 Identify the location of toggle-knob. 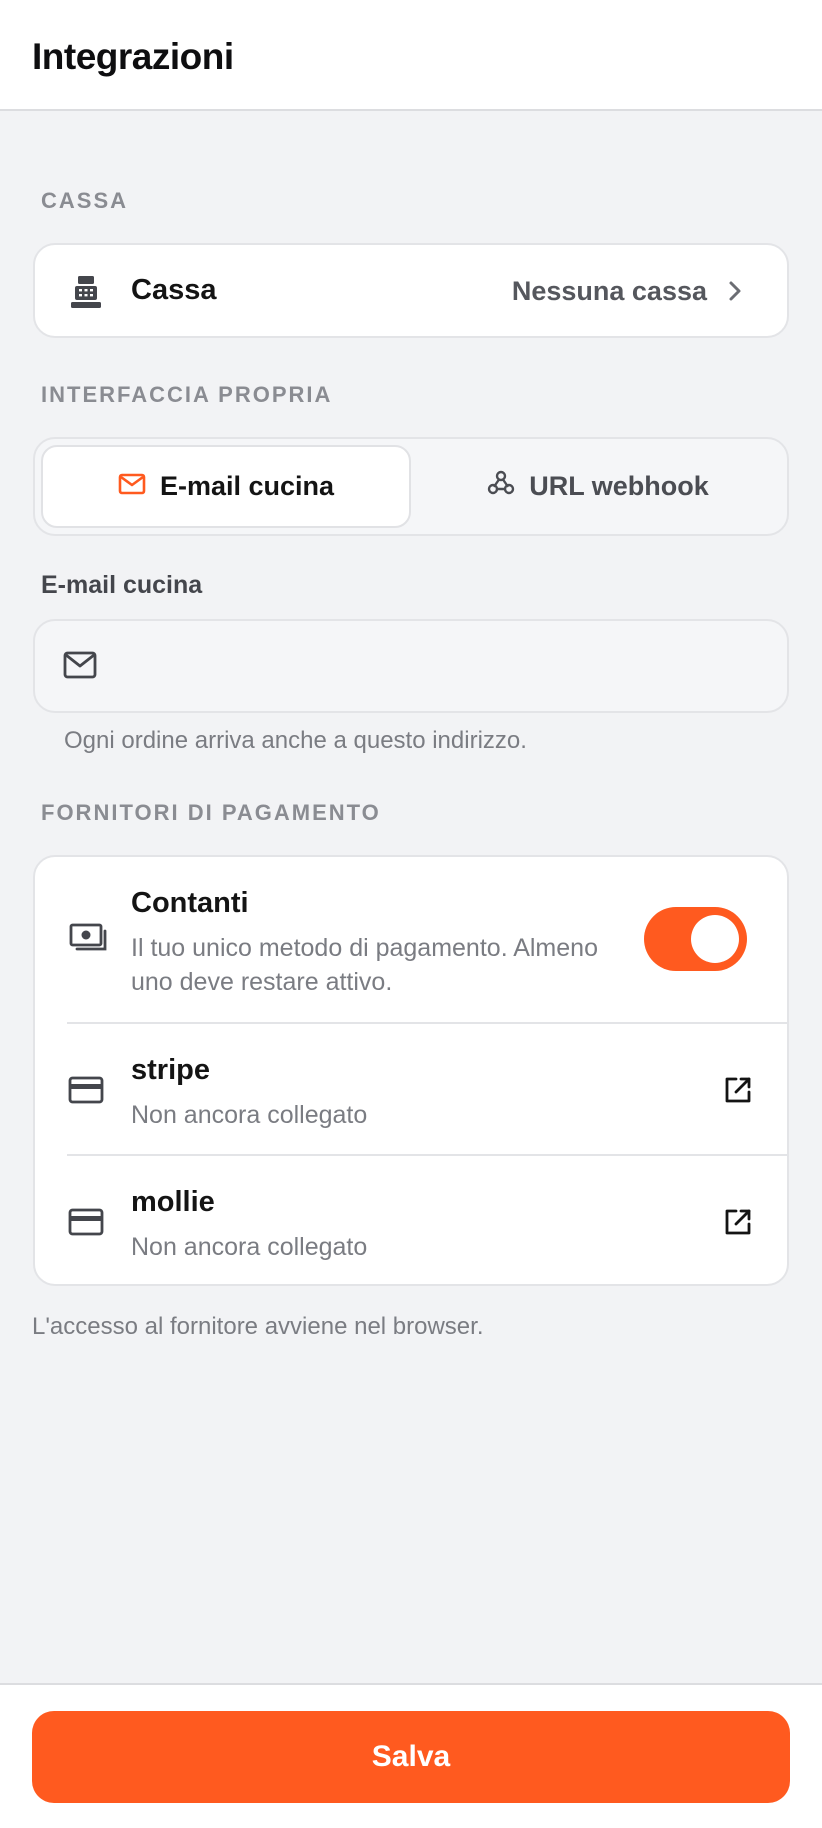
(715, 939).